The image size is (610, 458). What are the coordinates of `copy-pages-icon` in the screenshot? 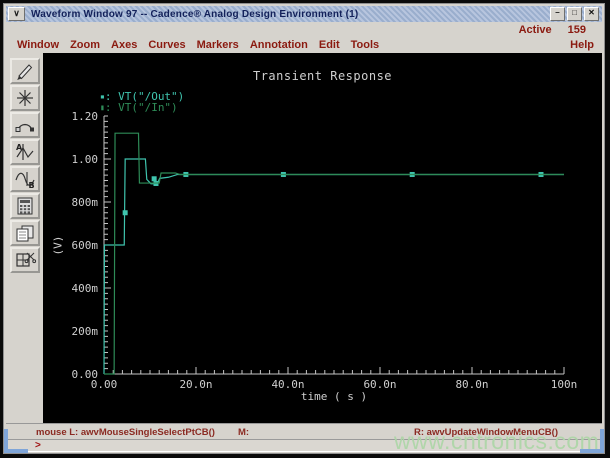 It's located at (24, 233).